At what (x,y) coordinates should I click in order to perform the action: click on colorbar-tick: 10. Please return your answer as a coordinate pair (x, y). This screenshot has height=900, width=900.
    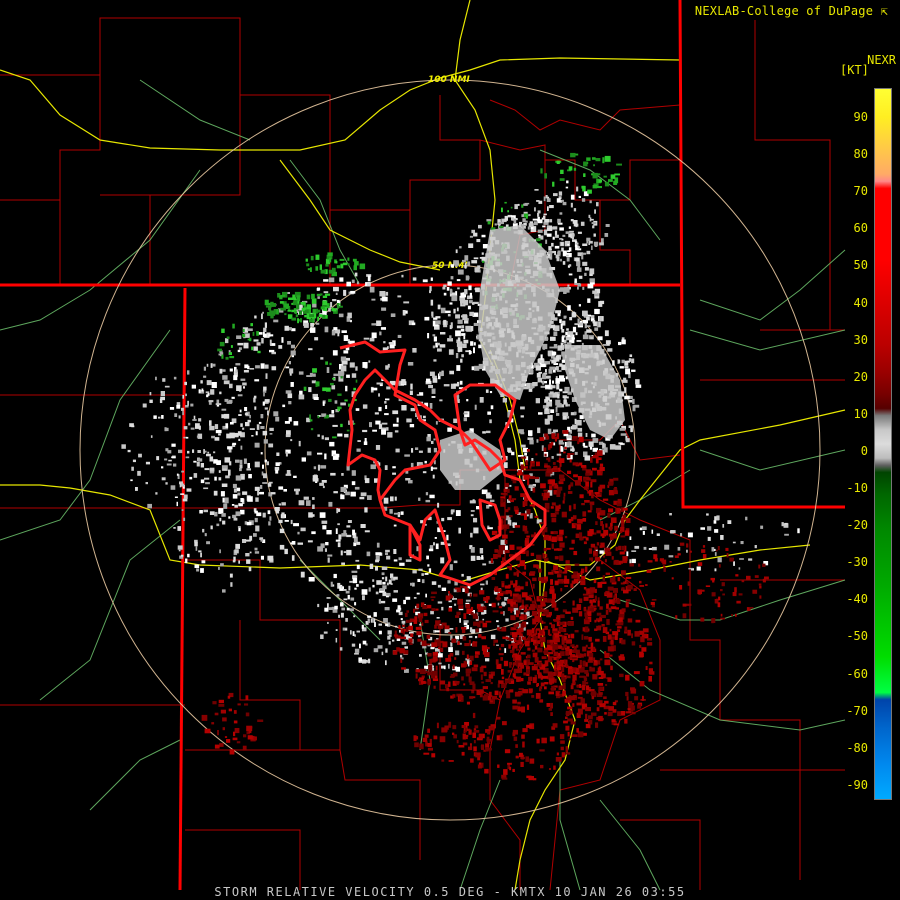
    Looking at the image, I should click on (860, 413).